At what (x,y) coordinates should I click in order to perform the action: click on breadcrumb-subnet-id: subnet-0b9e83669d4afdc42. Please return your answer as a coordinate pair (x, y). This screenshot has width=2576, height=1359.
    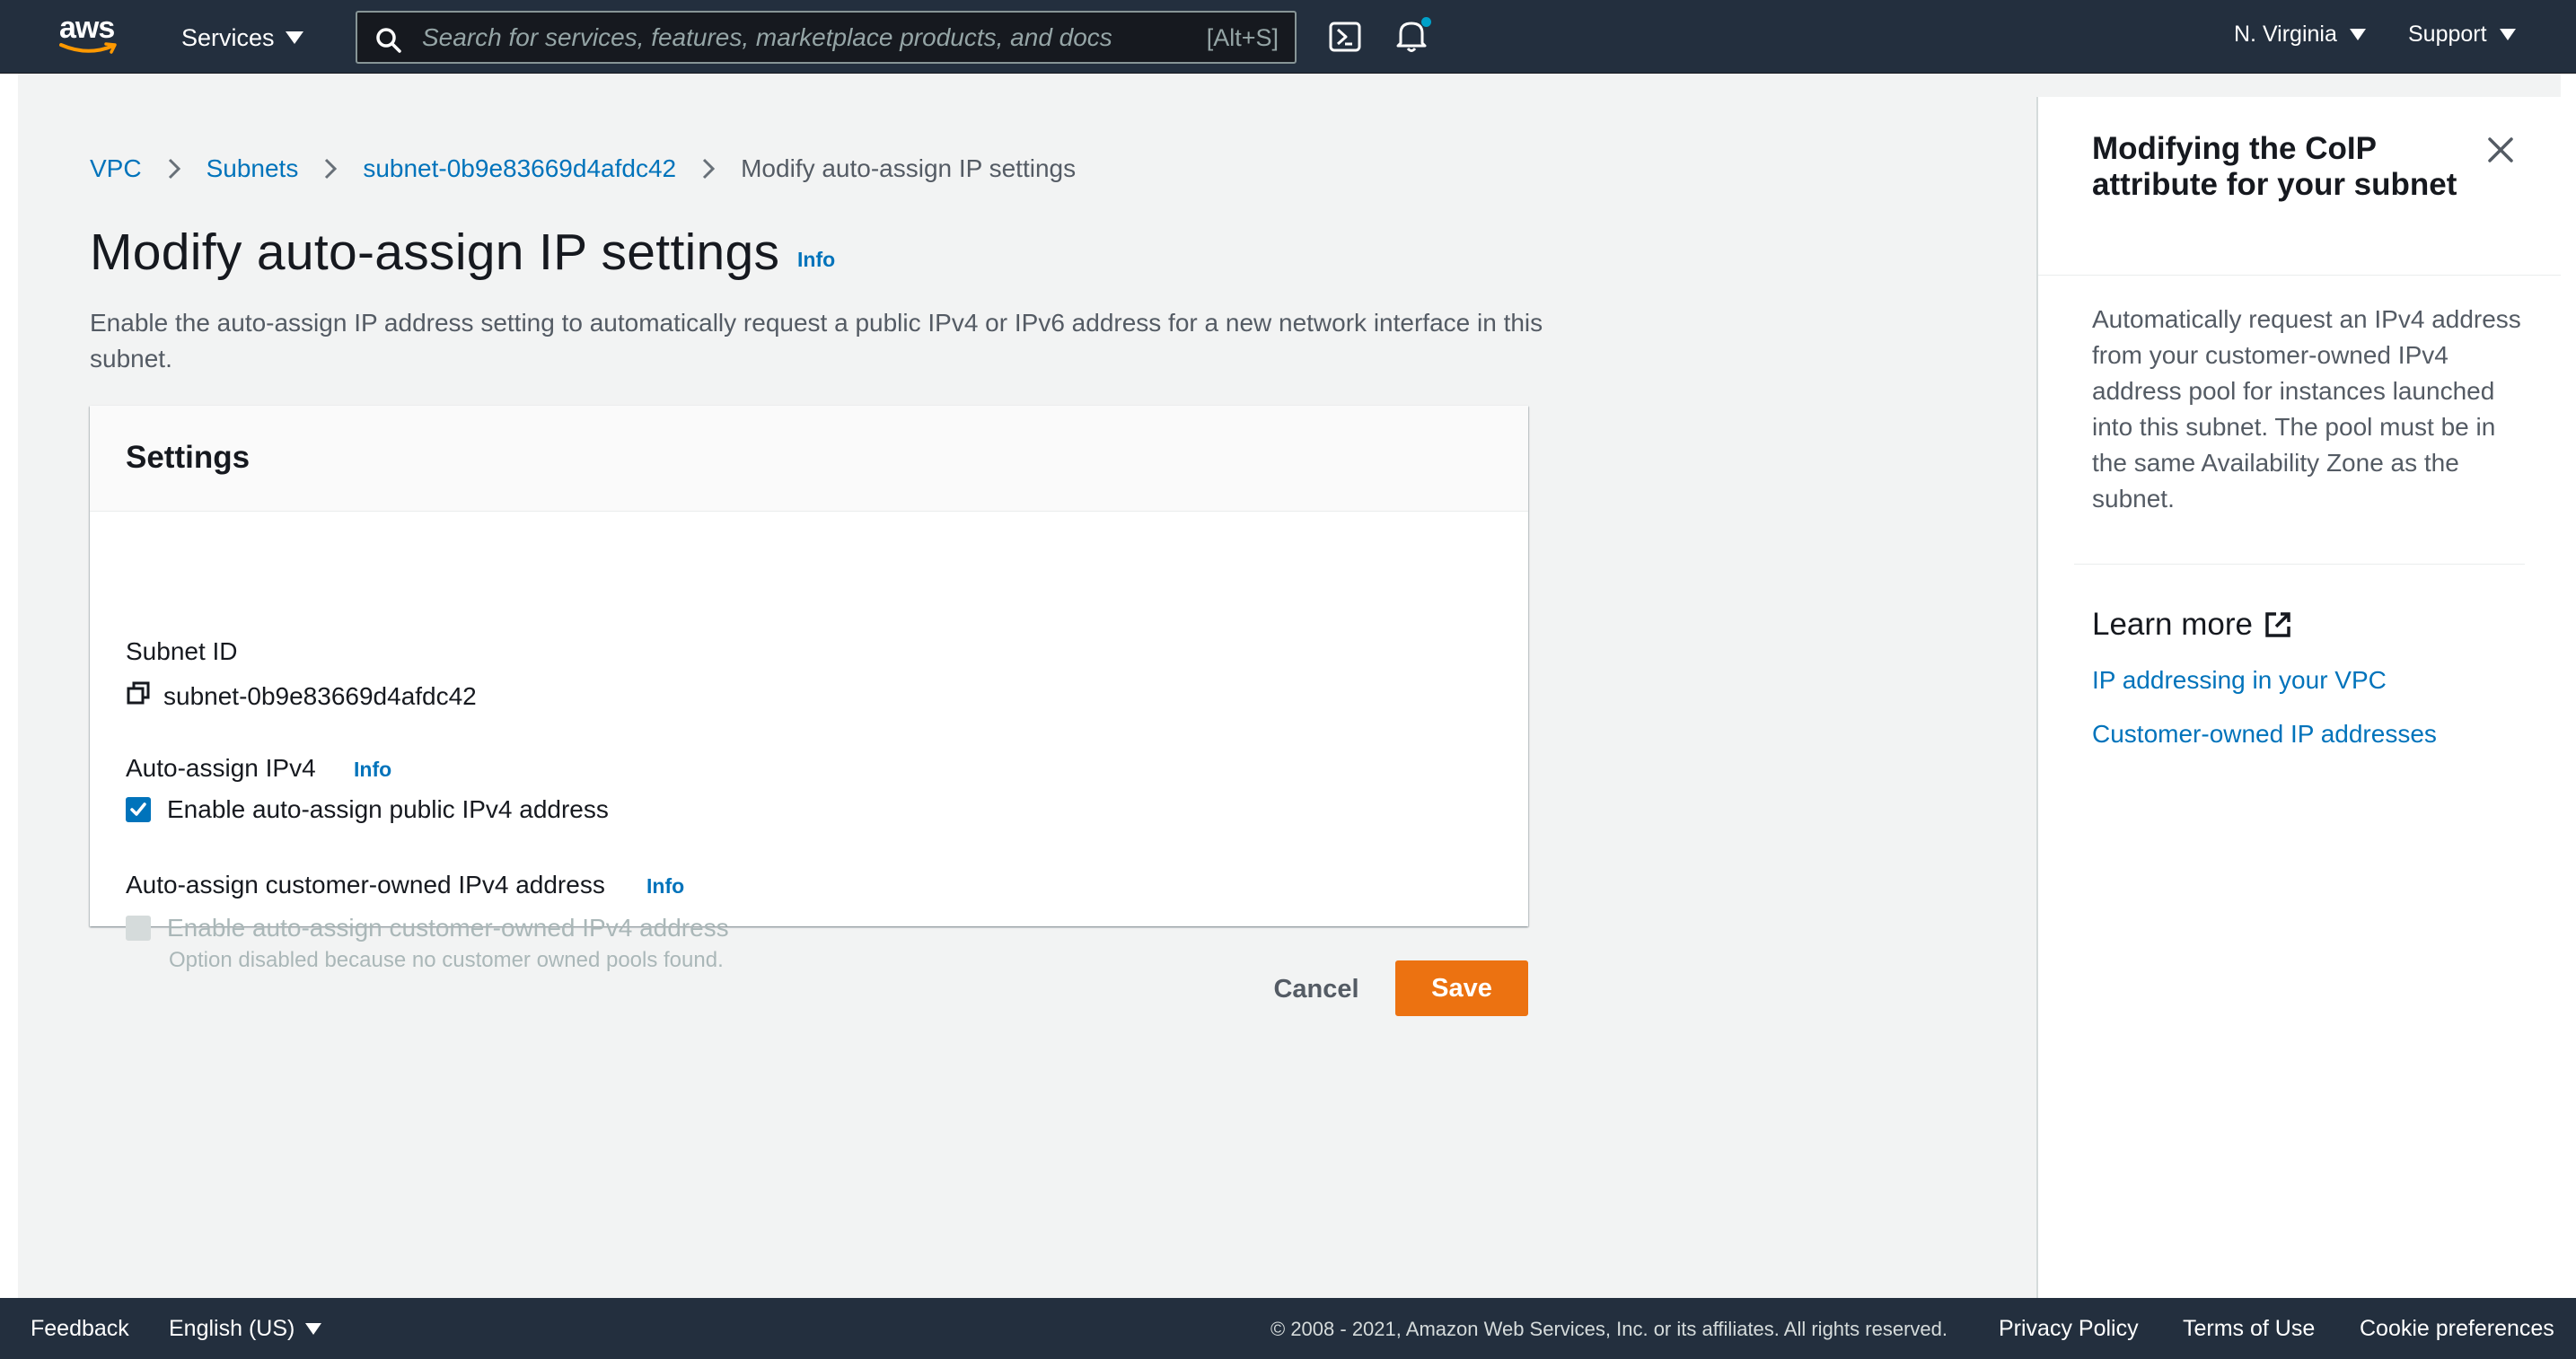
    Looking at the image, I should click on (520, 168).